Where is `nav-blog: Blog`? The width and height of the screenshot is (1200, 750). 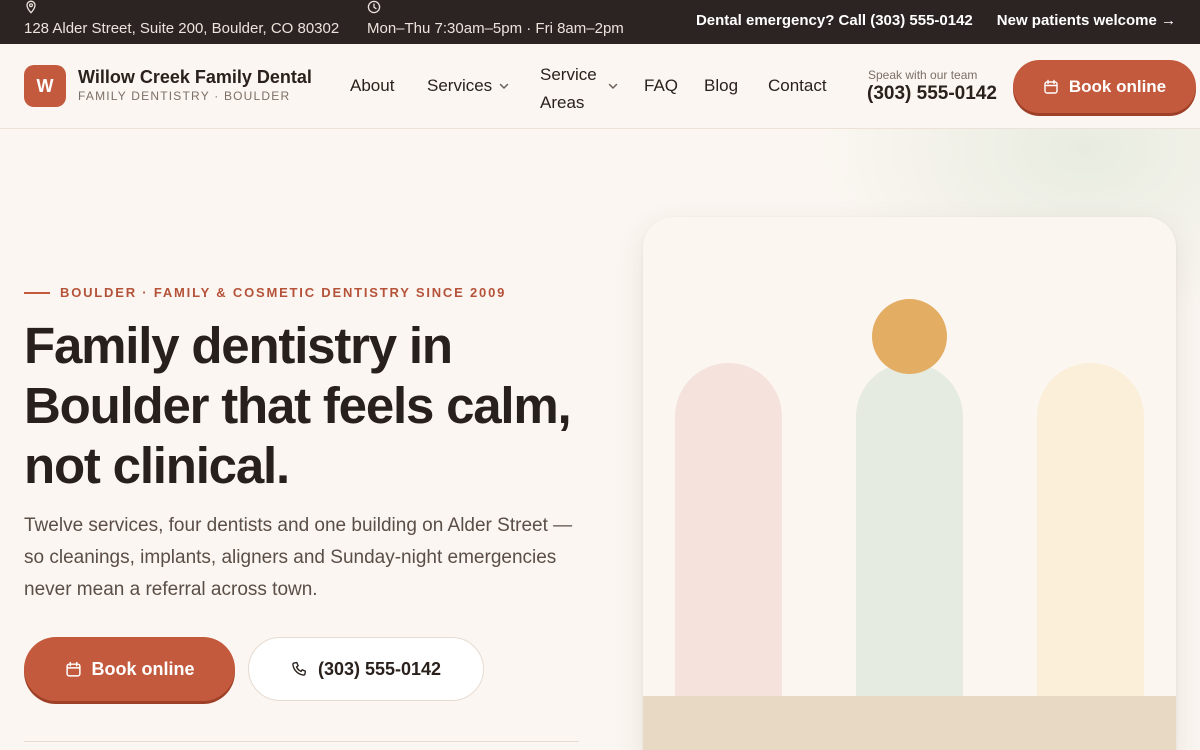
nav-blog: Blog is located at coordinates (721, 86).